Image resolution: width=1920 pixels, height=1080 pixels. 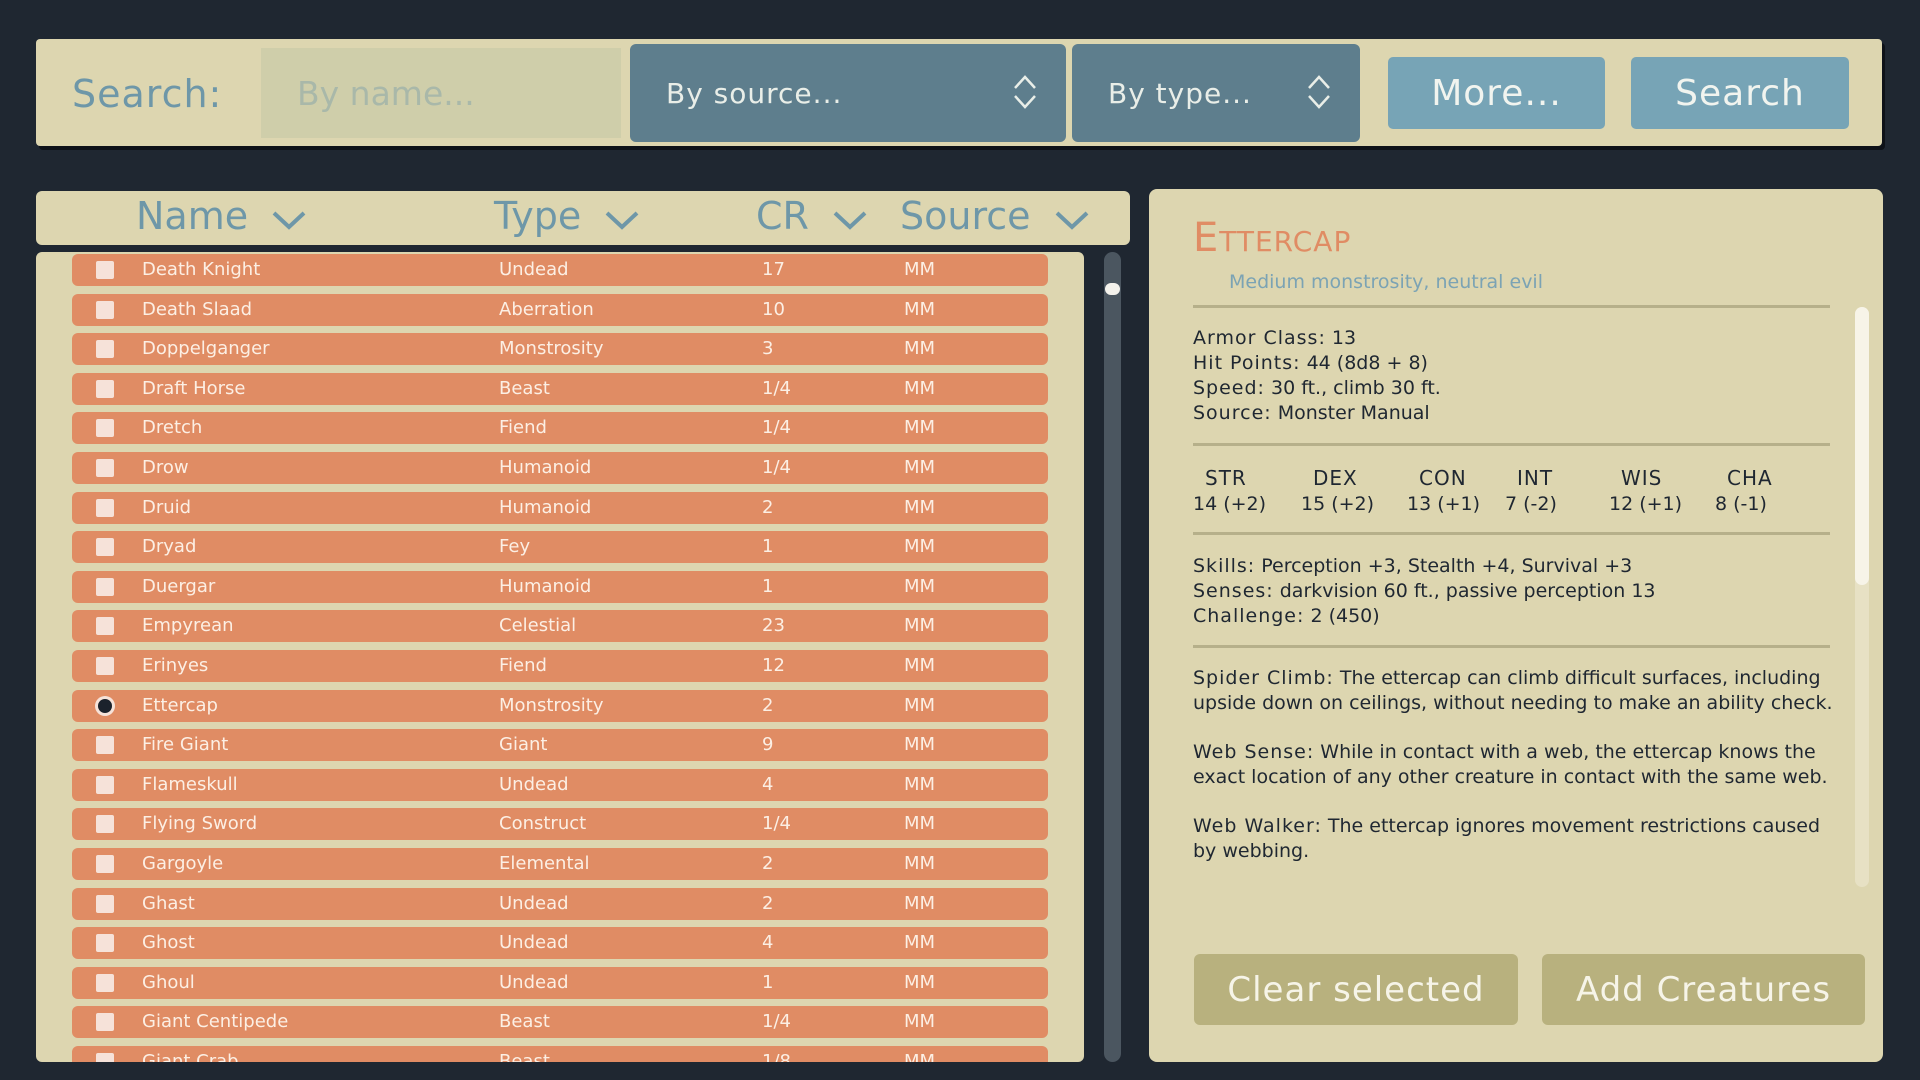 I want to click on creature-name: Draft Horse, so click(x=194, y=388).